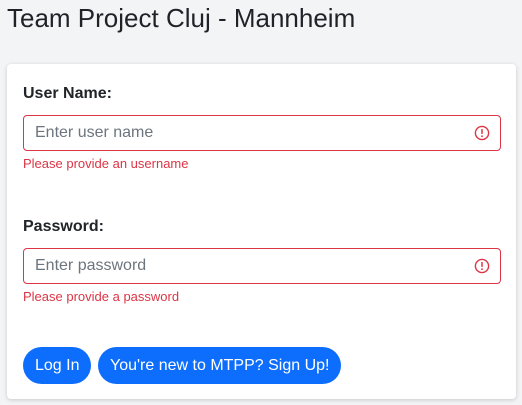 Image resolution: width=522 pixels, height=405 pixels. Describe the element at coordinates (63, 226) in the screenshot. I see `password-label: Password:` at that location.